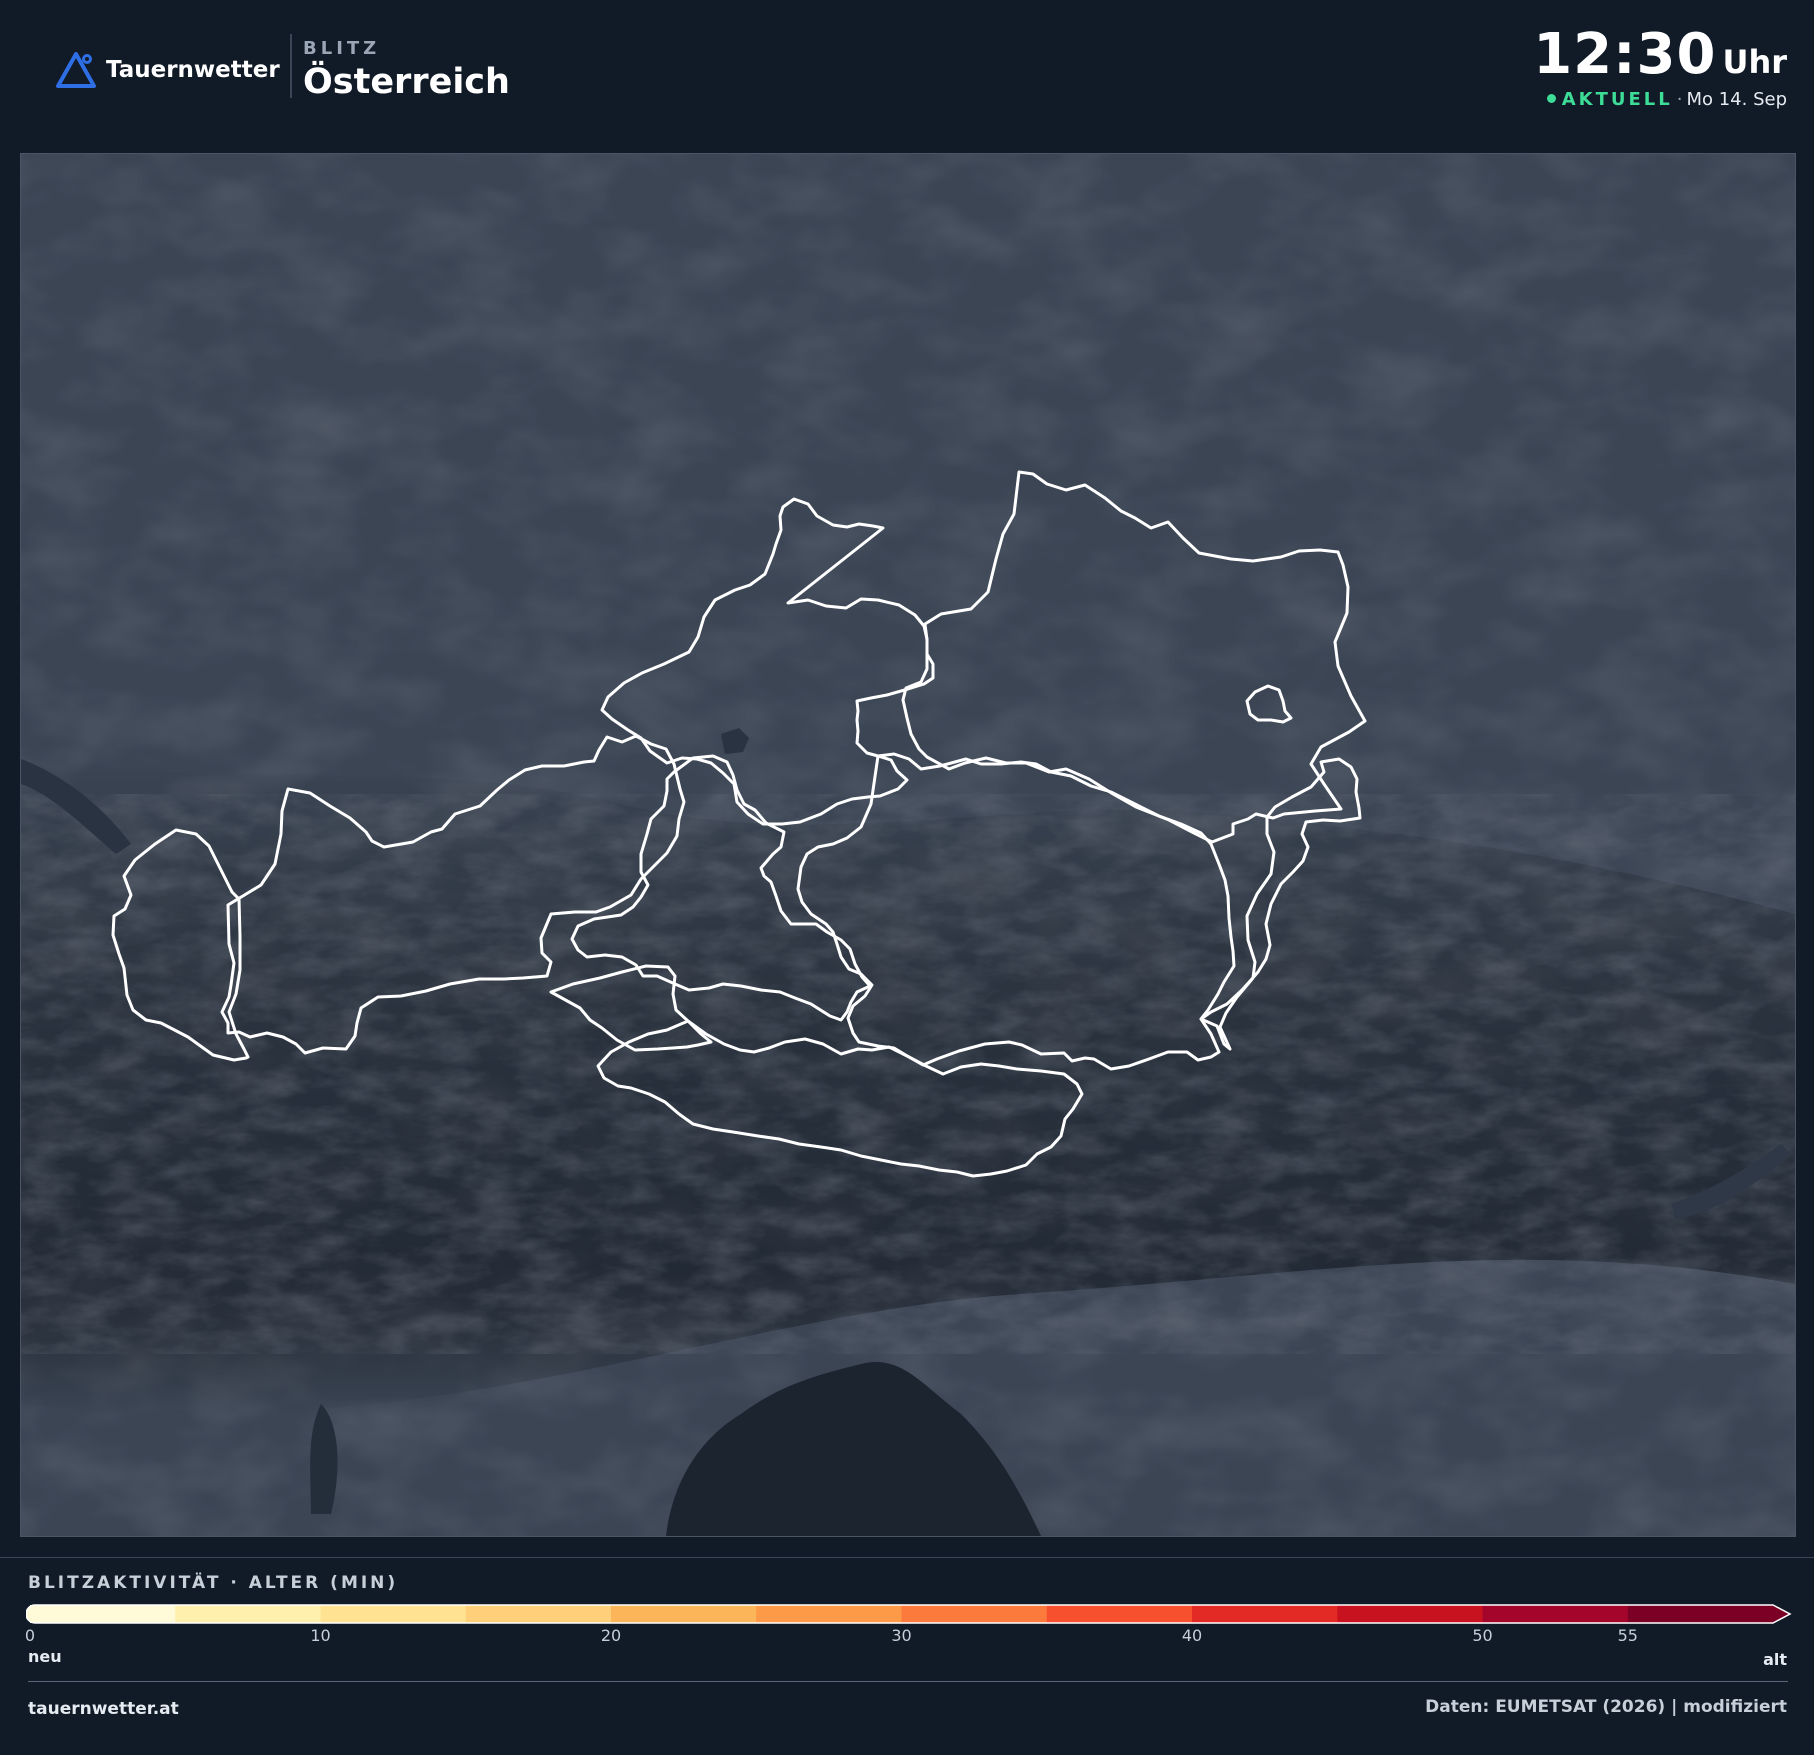  Describe the element at coordinates (907, 1557) in the screenshot. I see `legend-divider` at that location.